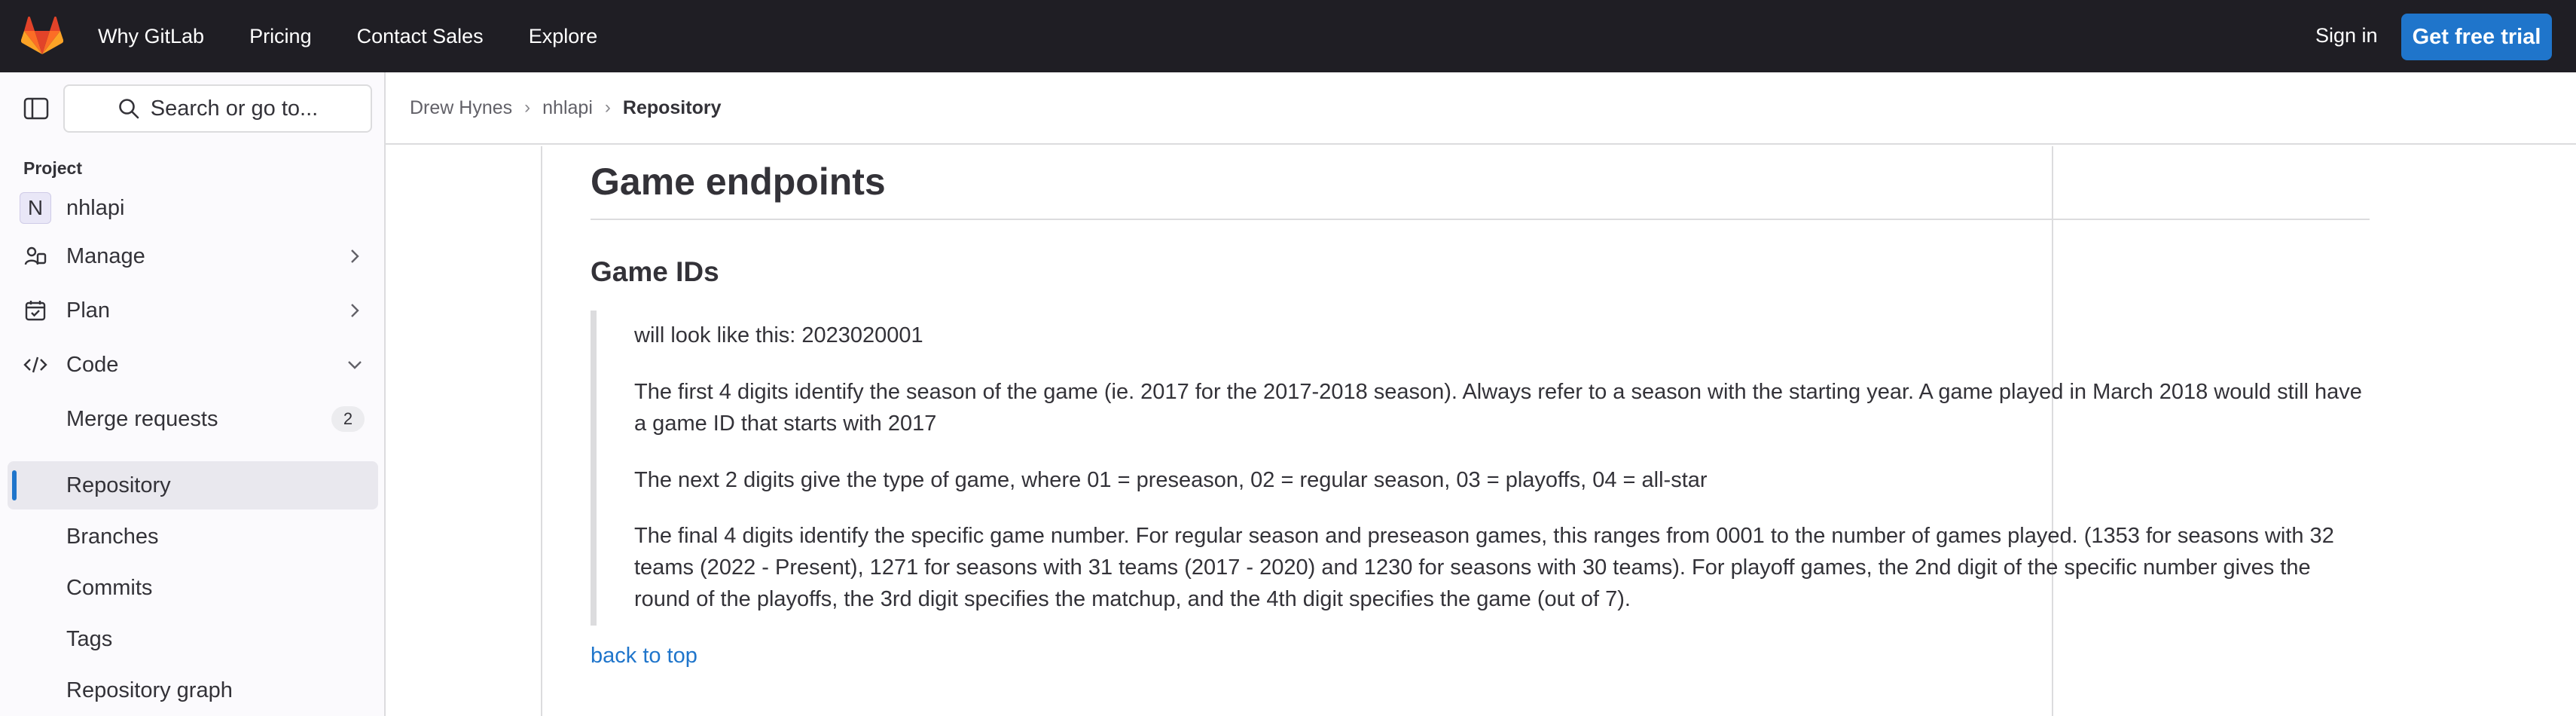 This screenshot has width=2576, height=716. Describe the element at coordinates (193, 537) in the screenshot. I see `sidebar-item-branches: Branches` at that location.